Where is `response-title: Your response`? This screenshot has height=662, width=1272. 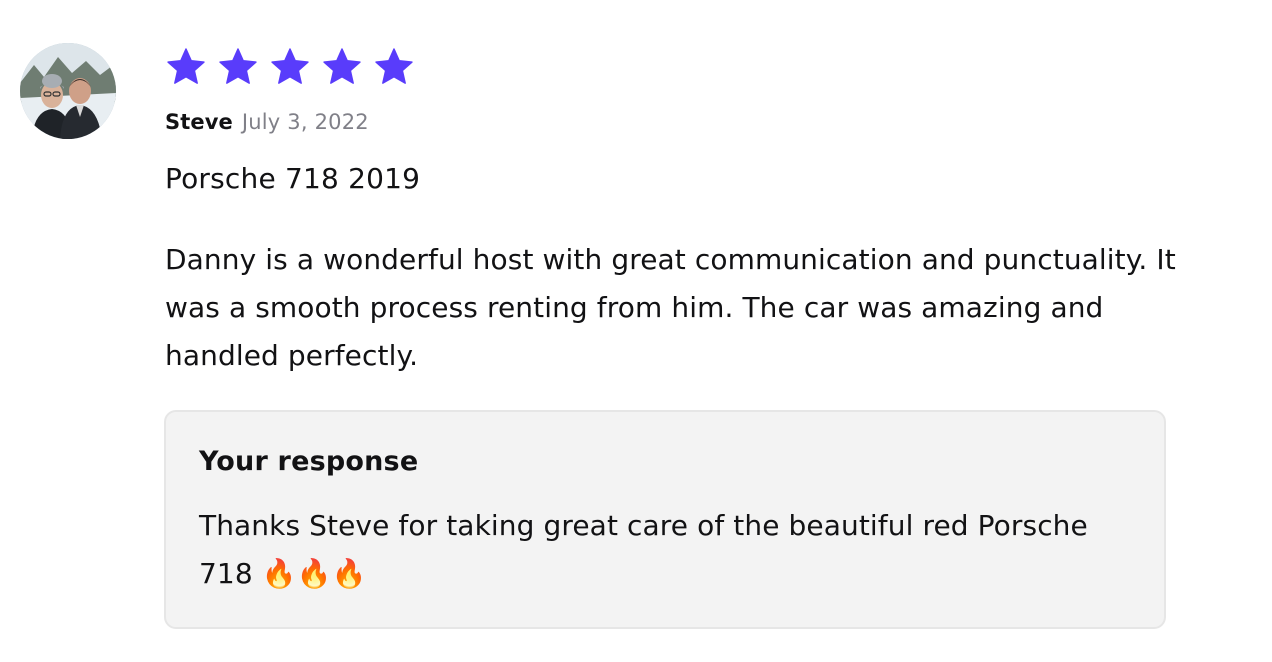 response-title: Your response is located at coordinates (309, 461).